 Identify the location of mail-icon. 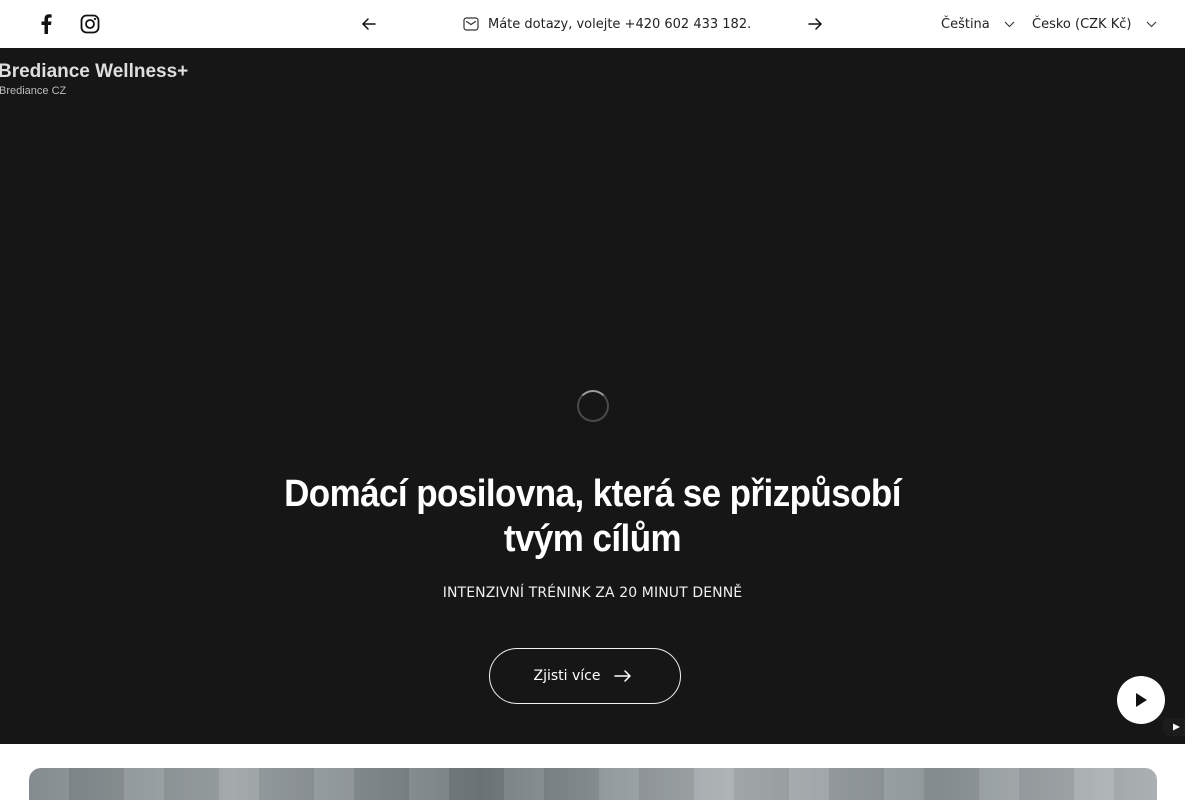
(471, 24).